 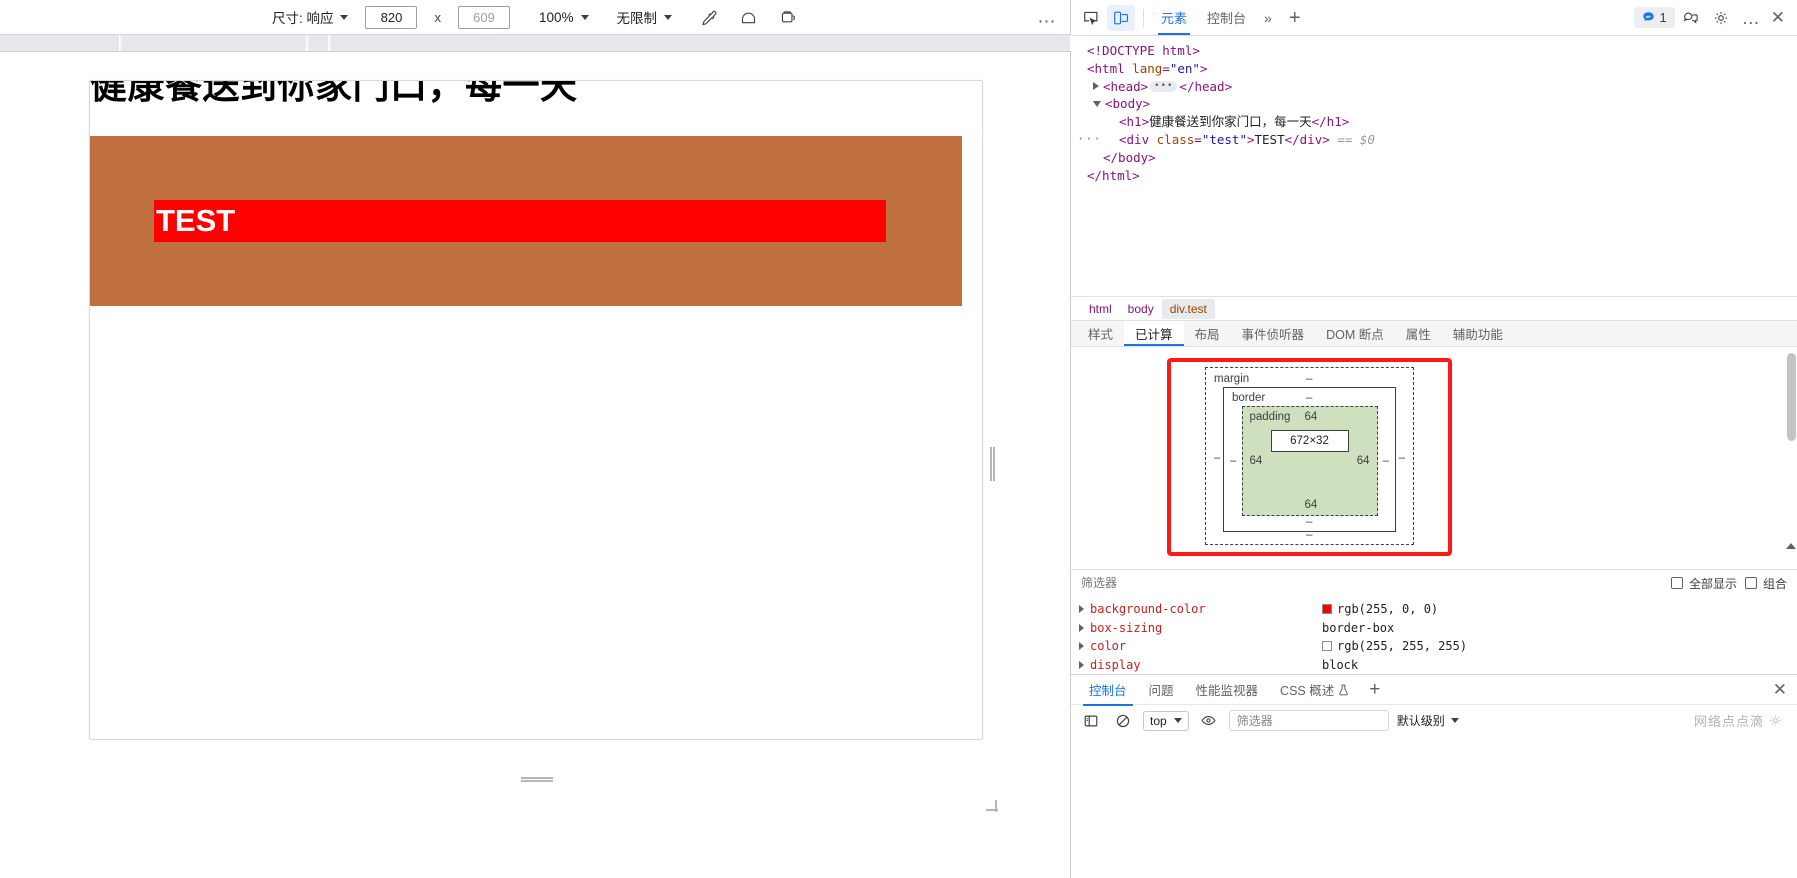 What do you see at coordinates (1691, 18) in the screenshot?
I see `feedback-icon` at bounding box center [1691, 18].